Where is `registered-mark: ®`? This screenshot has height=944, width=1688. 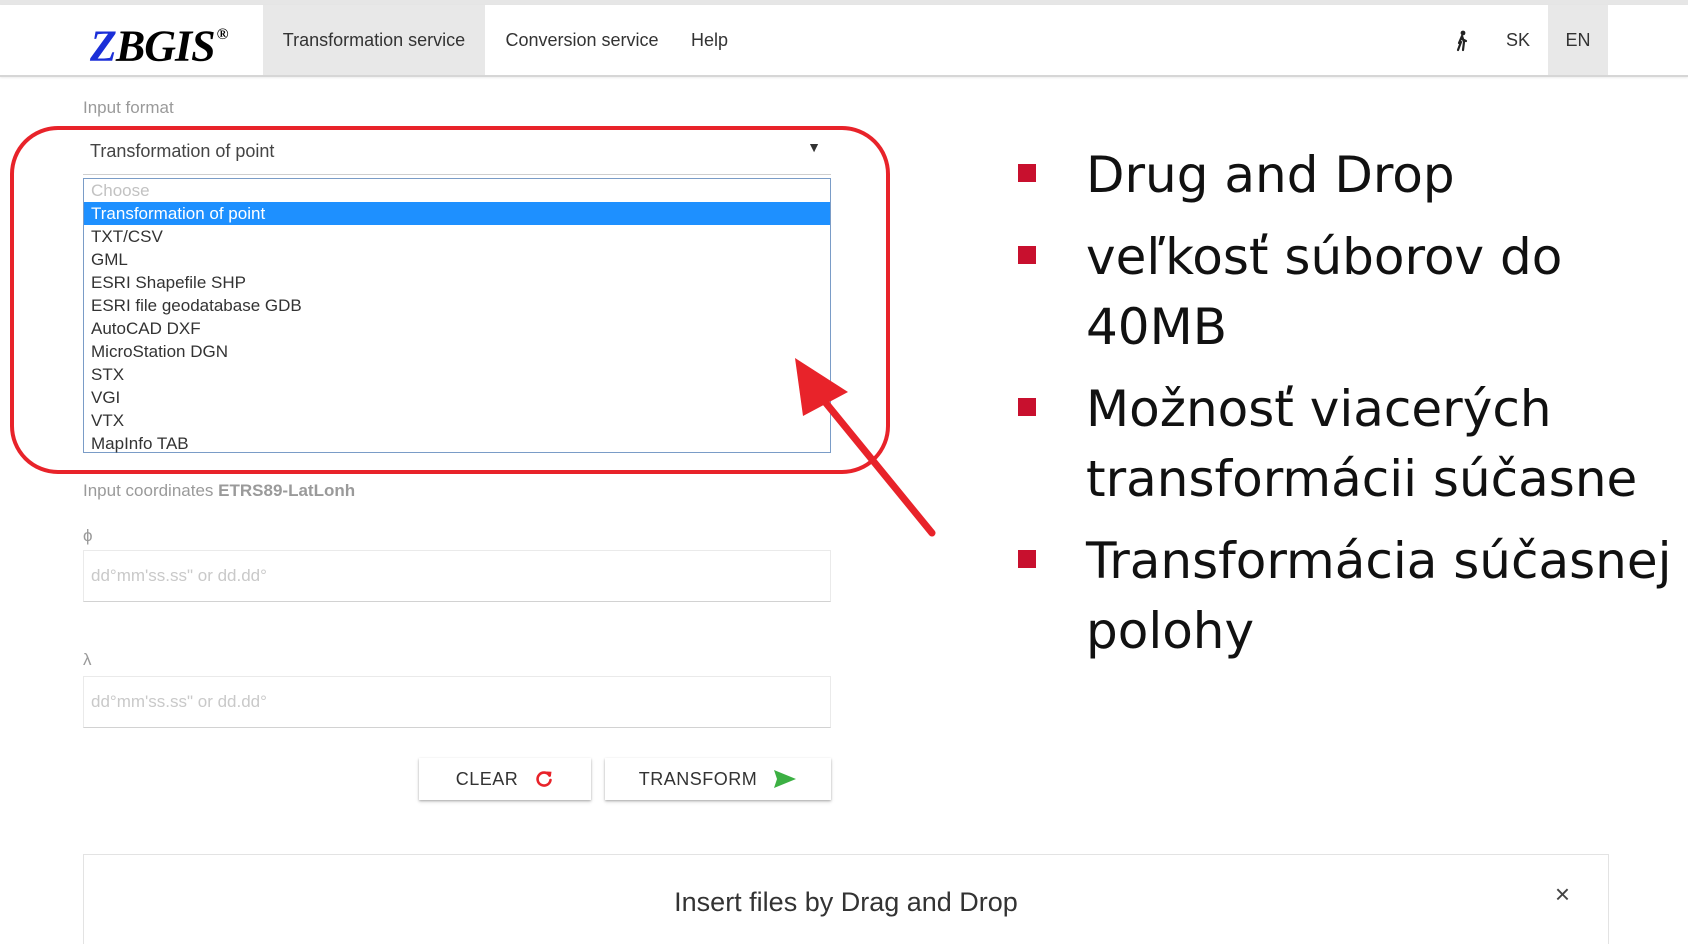
registered-mark: ® is located at coordinates (222, 34).